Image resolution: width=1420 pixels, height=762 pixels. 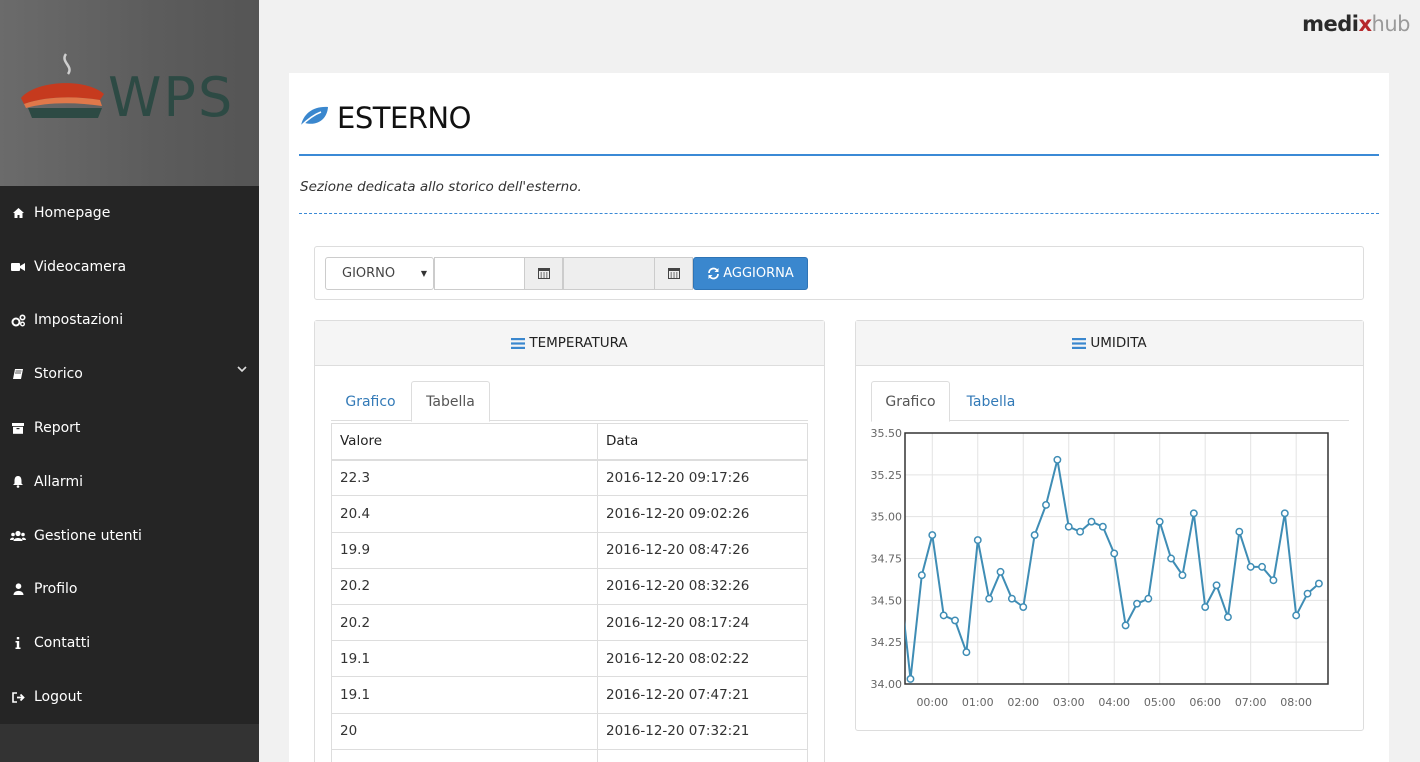 What do you see at coordinates (171, 97) in the screenshot?
I see `logo-text: WPS` at bounding box center [171, 97].